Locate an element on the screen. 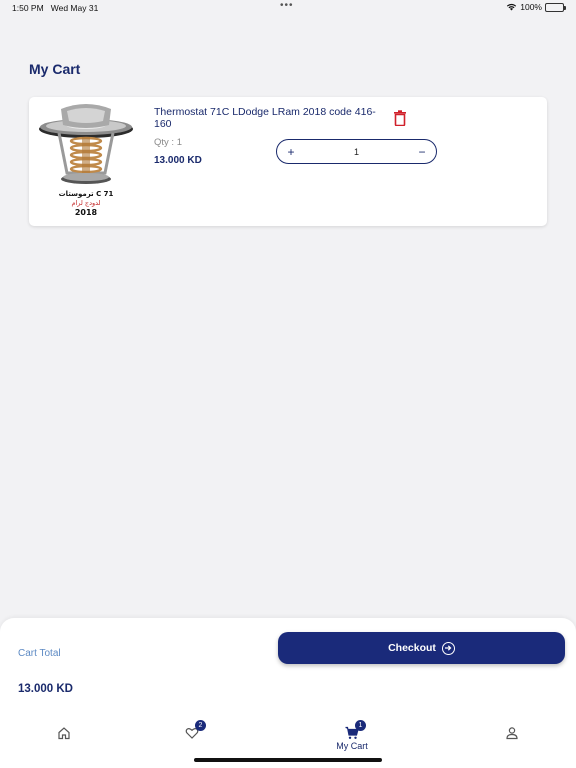 The height and width of the screenshot is (768, 576). increase-quantity-button: + is located at coordinates (291, 152).